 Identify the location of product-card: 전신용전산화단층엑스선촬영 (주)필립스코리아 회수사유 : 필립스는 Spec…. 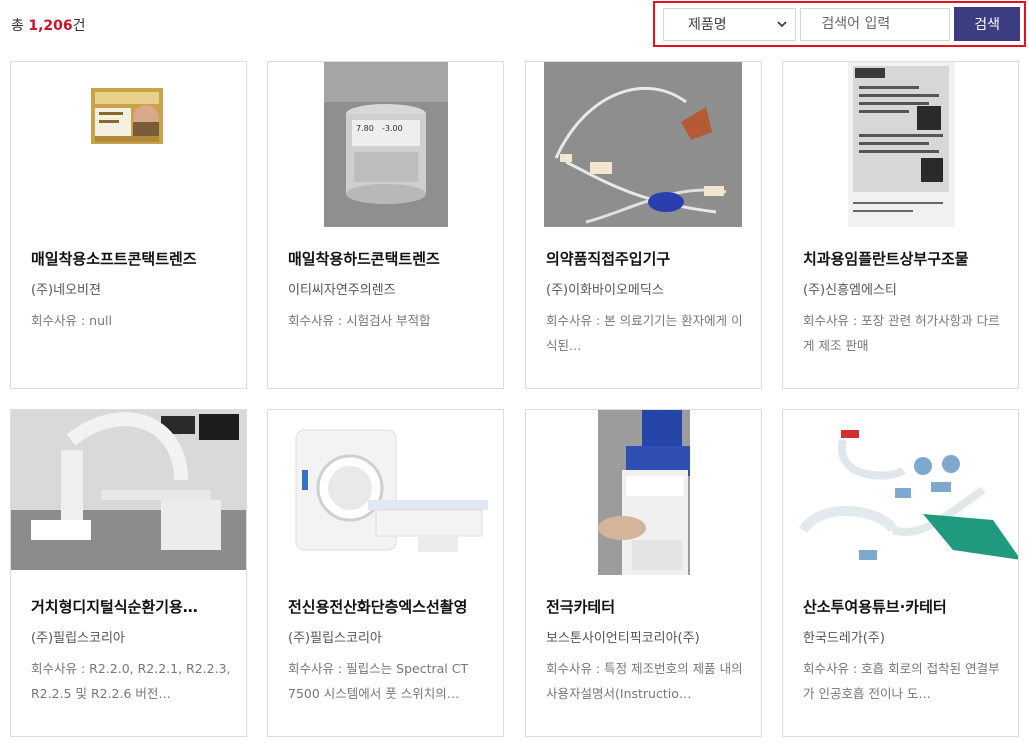
(385, 573).